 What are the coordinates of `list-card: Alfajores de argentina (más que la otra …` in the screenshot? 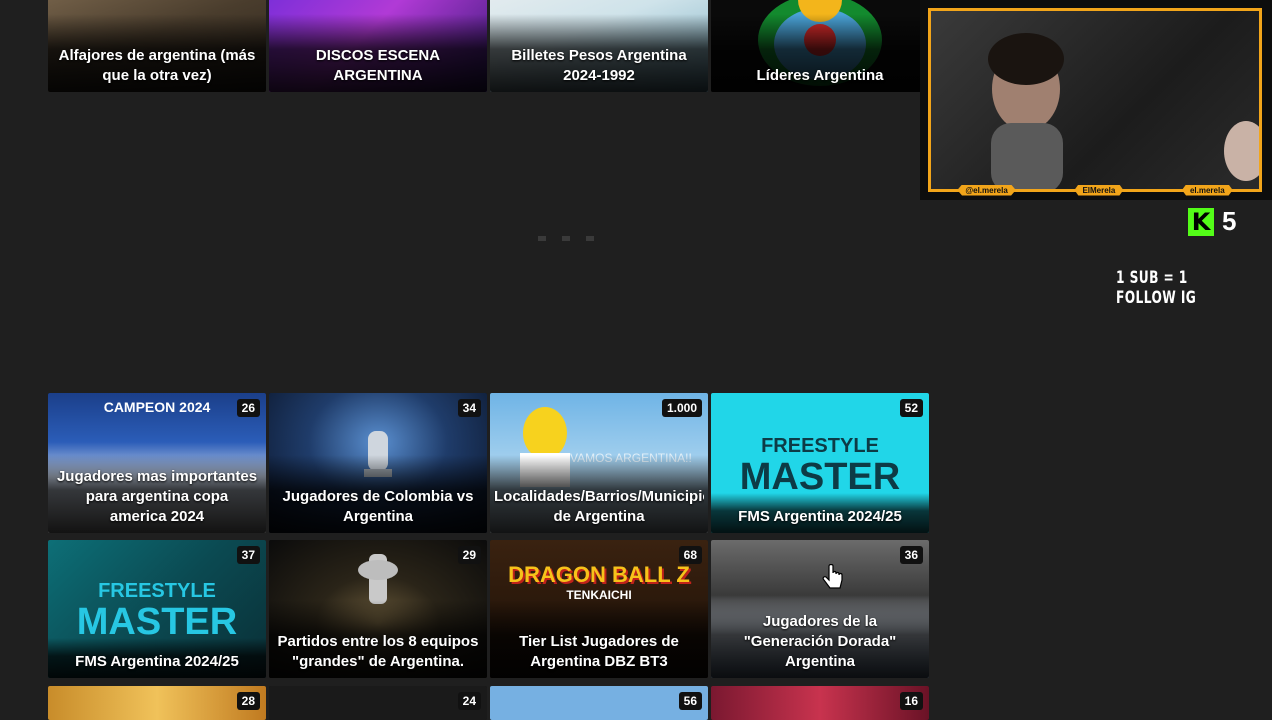 It's located at (157, 46).